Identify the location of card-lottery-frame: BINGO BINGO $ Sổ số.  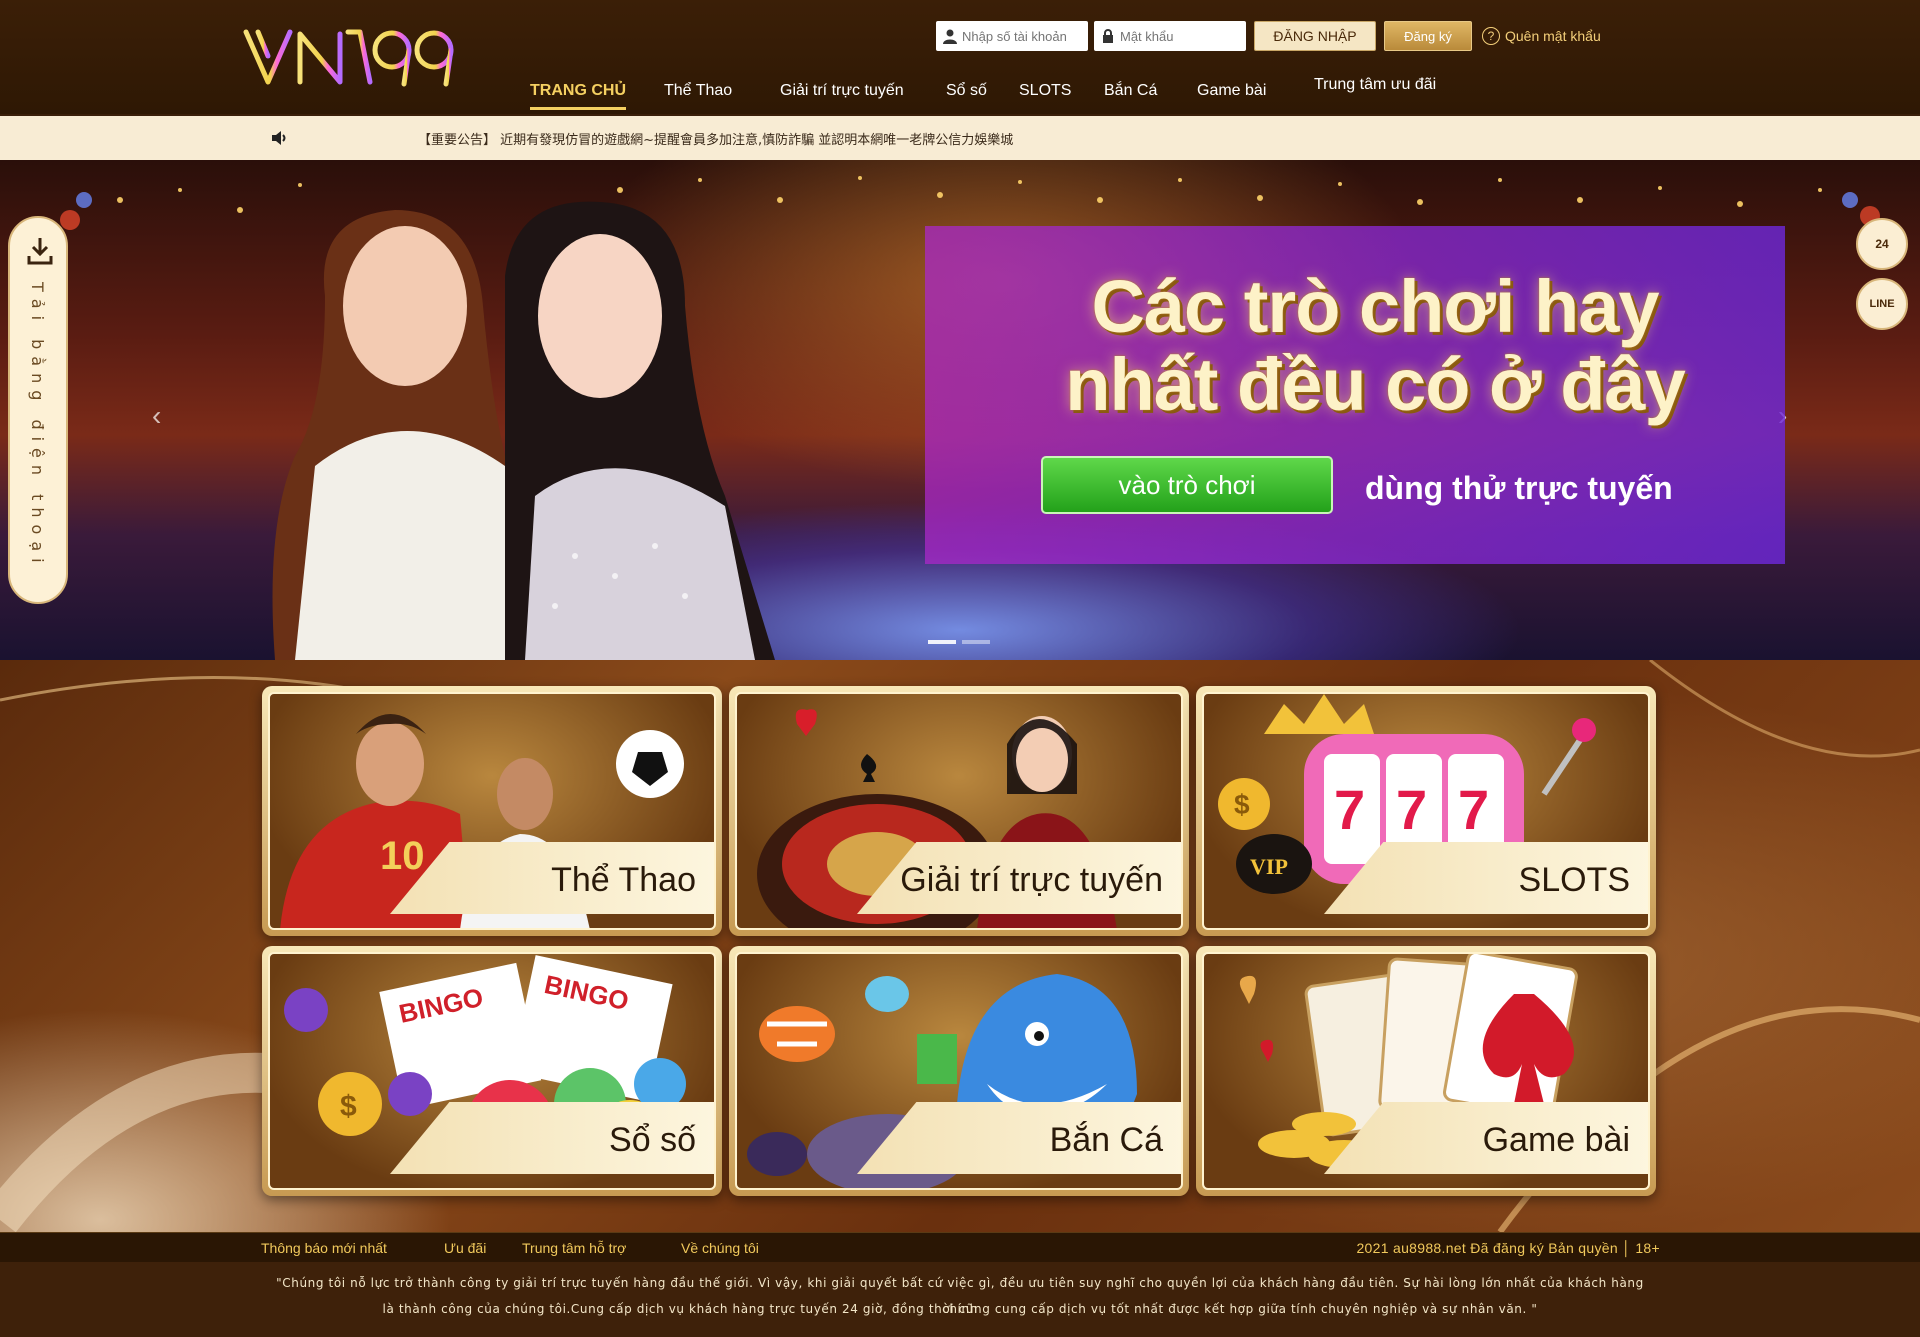
(492, 1071).